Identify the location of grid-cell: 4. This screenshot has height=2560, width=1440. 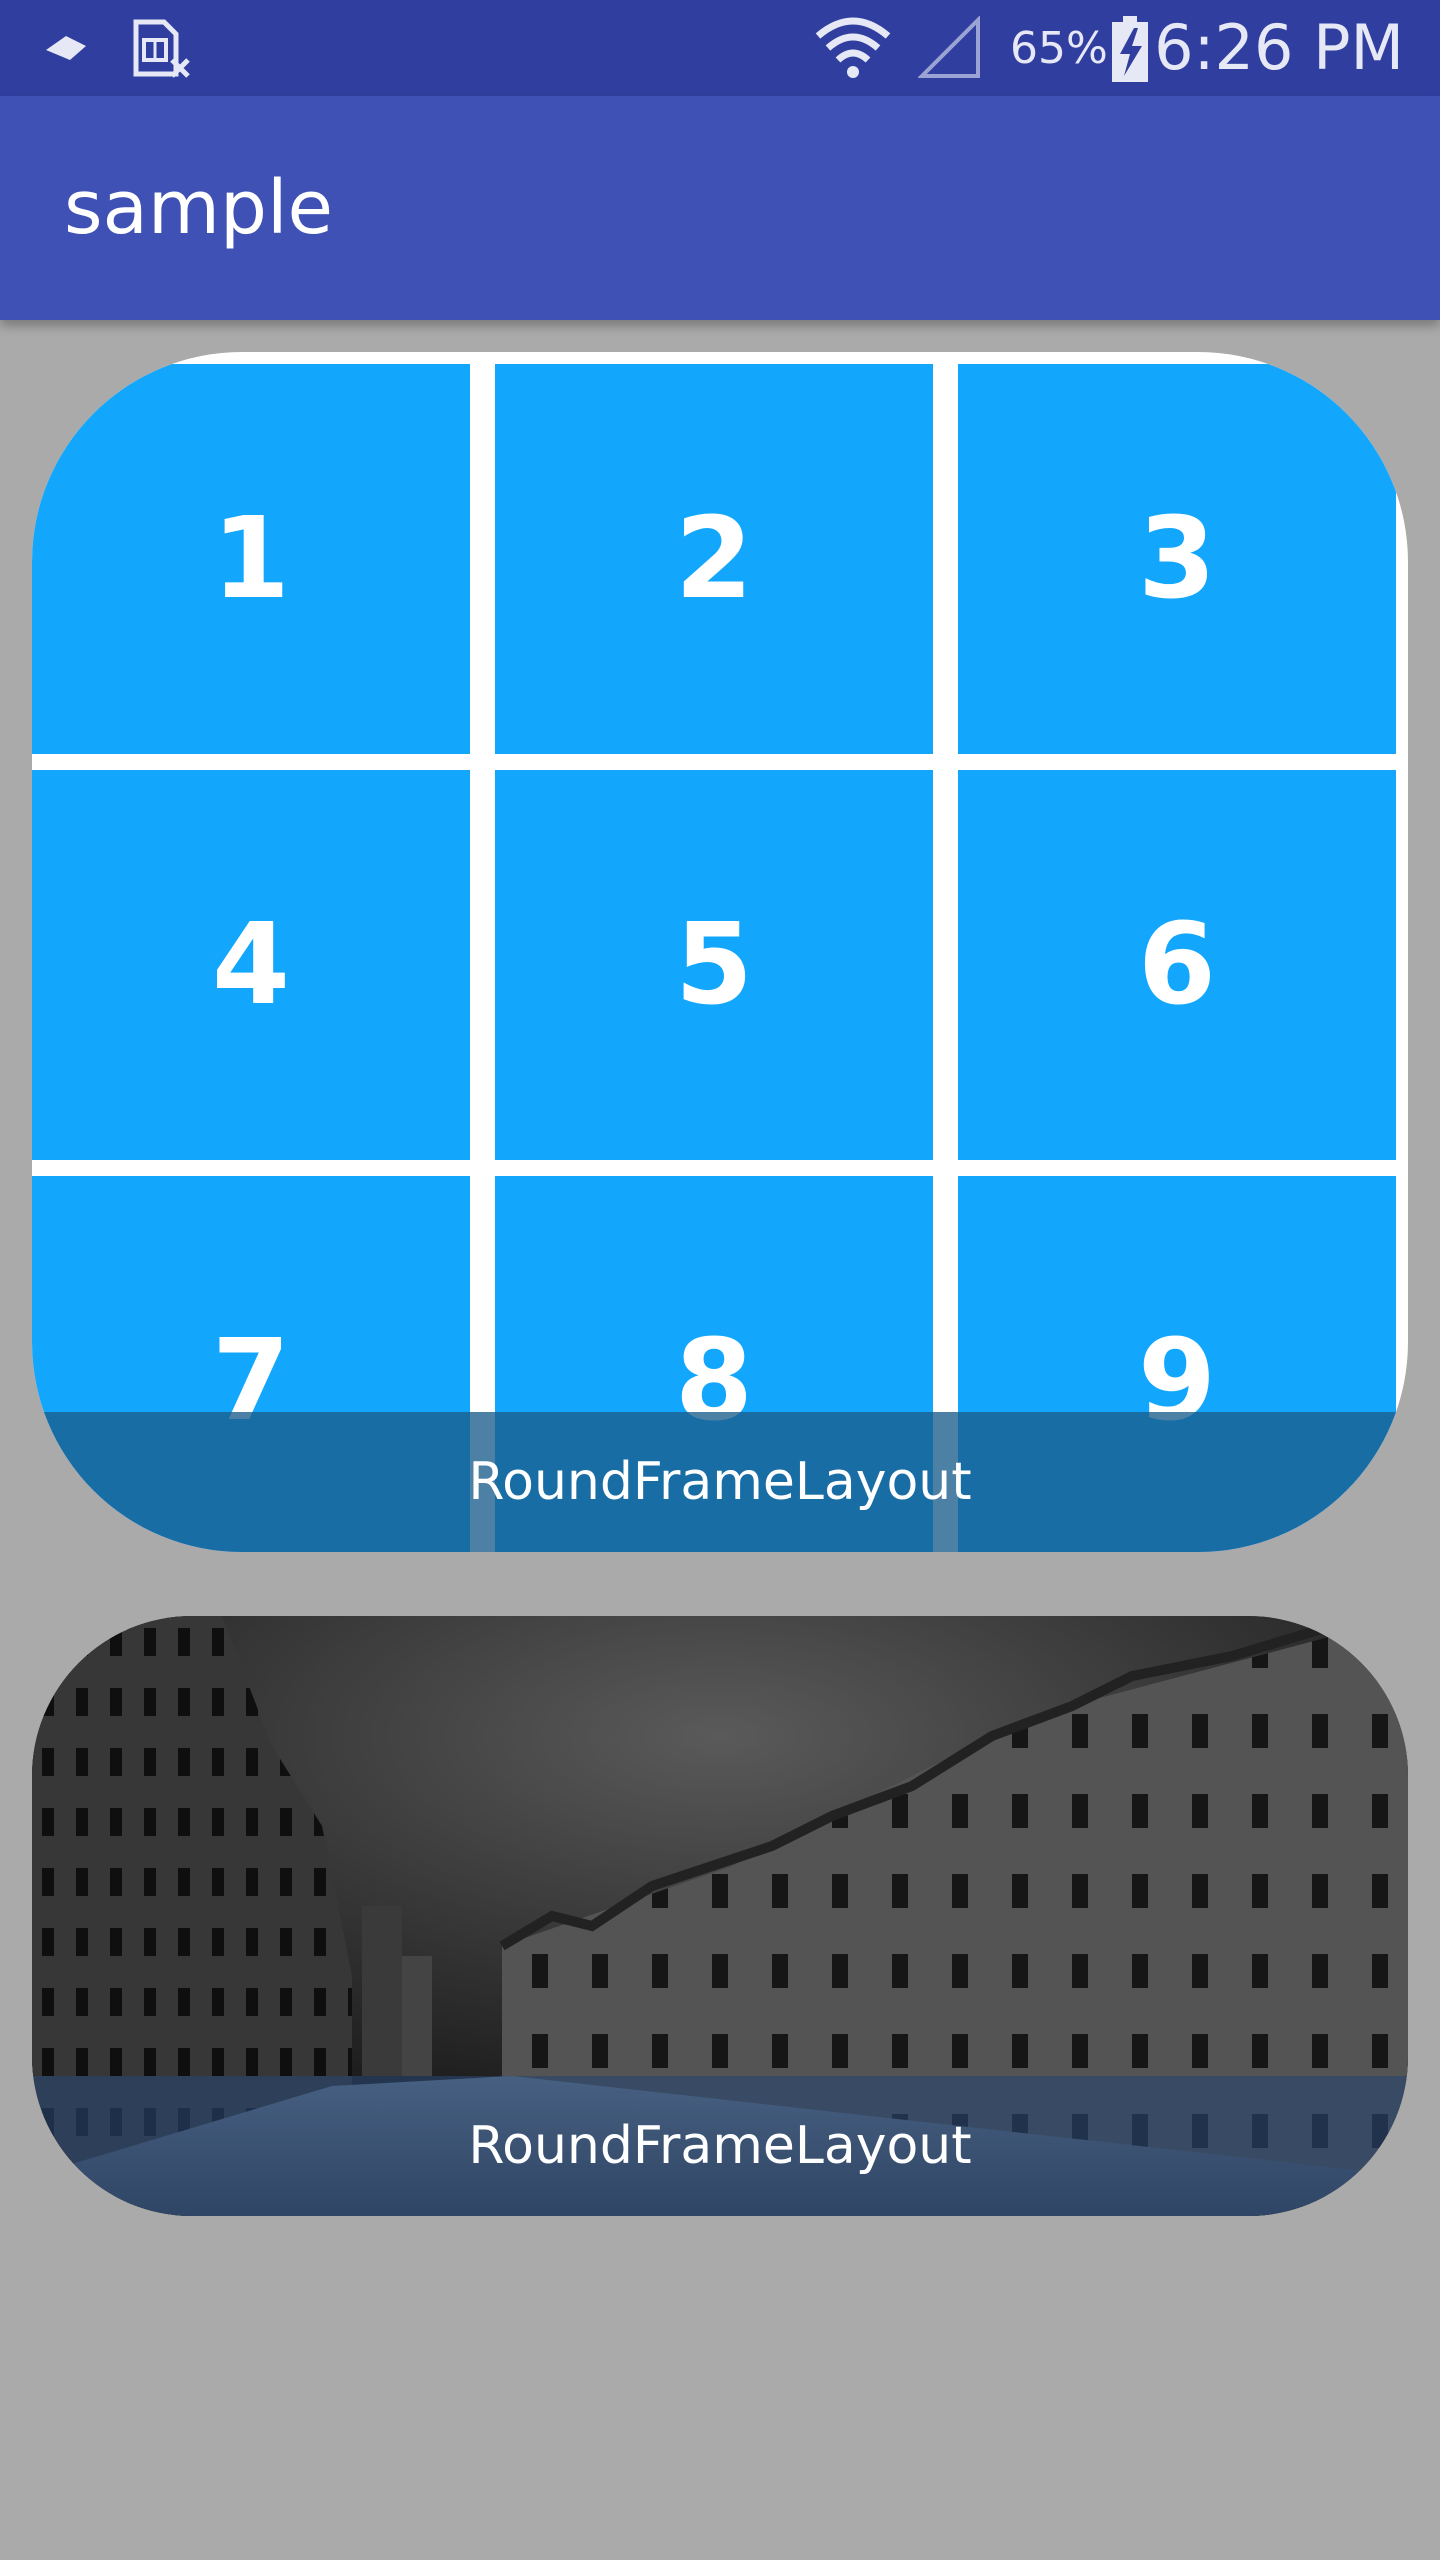
(251, 965).